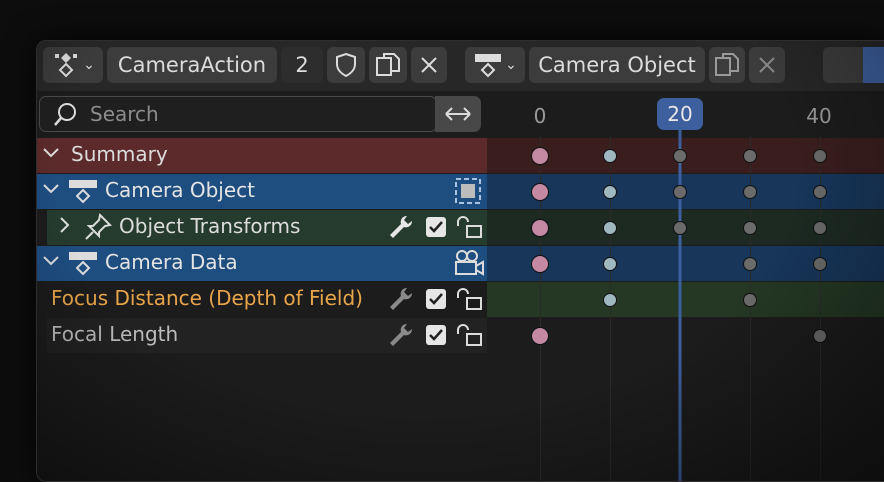  Describe the element at coordinates (119, 154) in the screenshot. I see `channel-label: Summary` at that location.